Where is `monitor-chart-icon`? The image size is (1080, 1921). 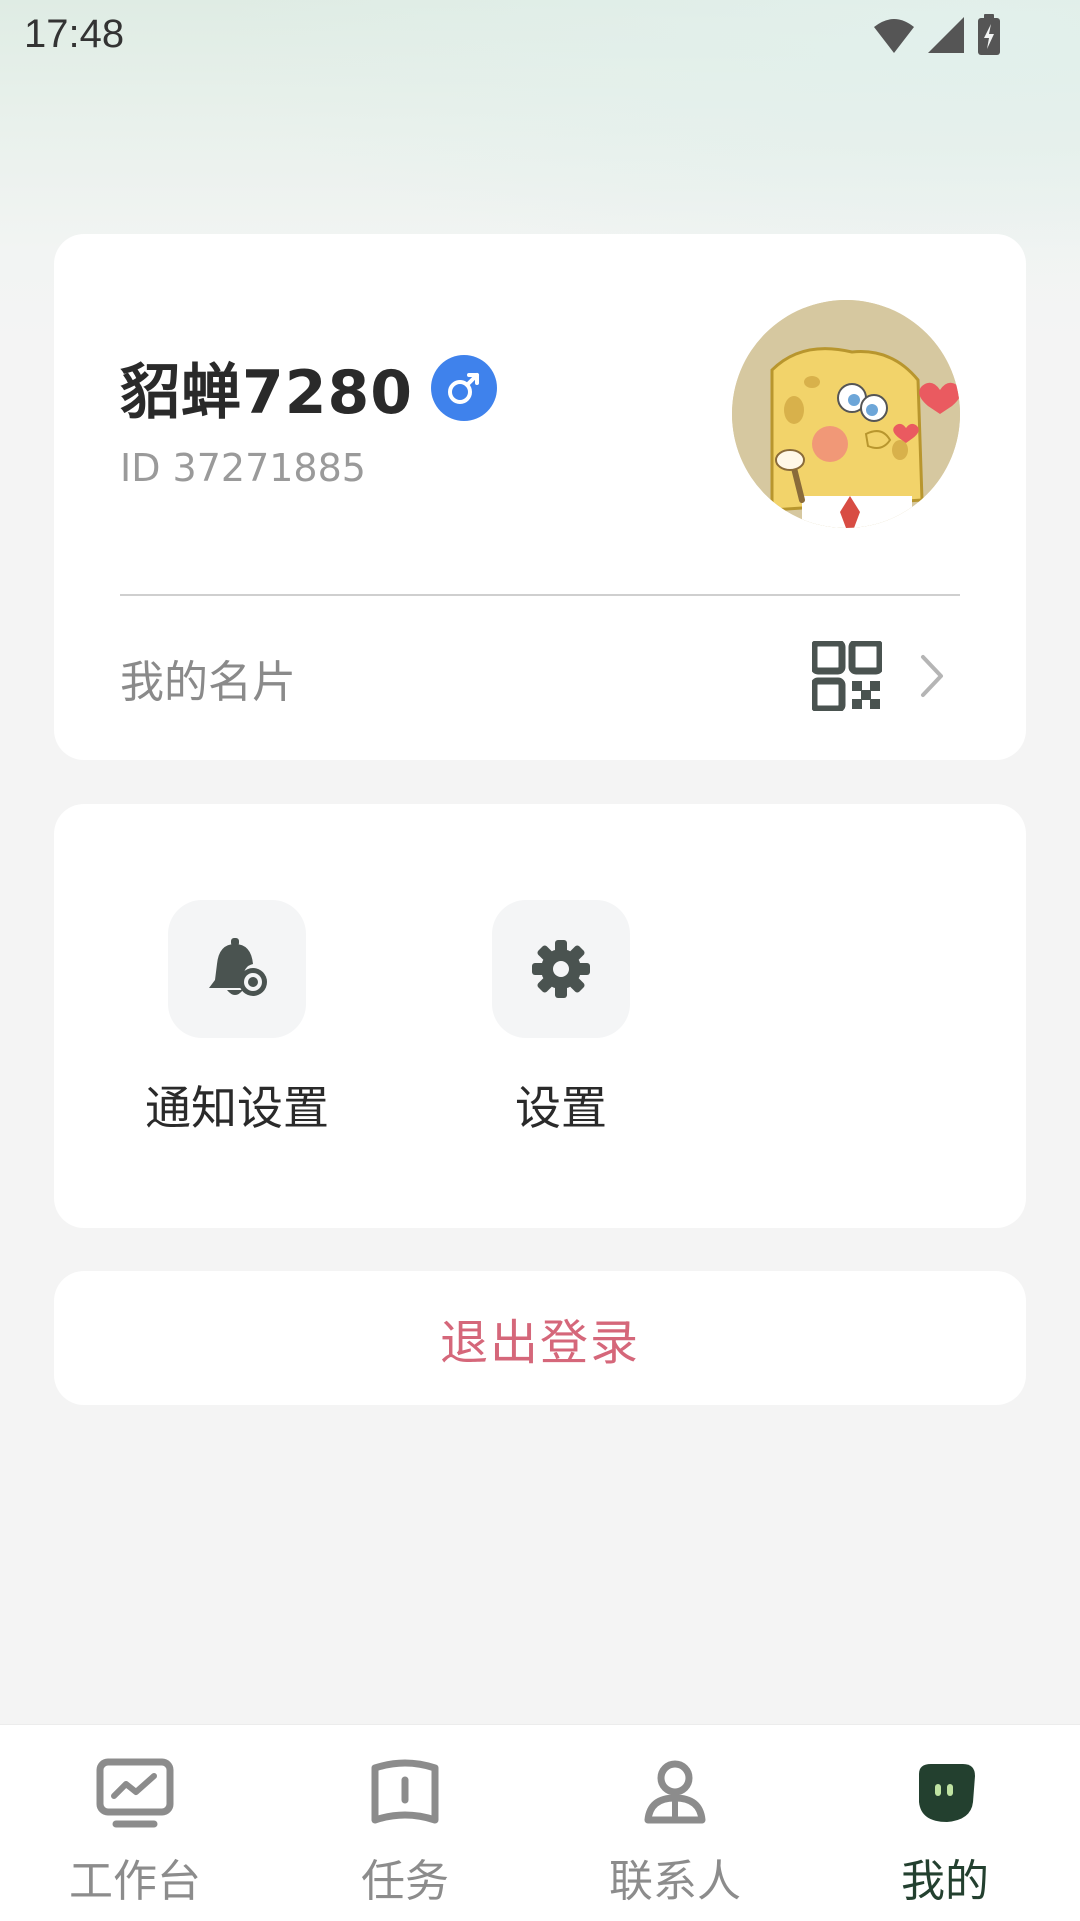
monitor-chart-icon is located at coordinates (135, 1793).